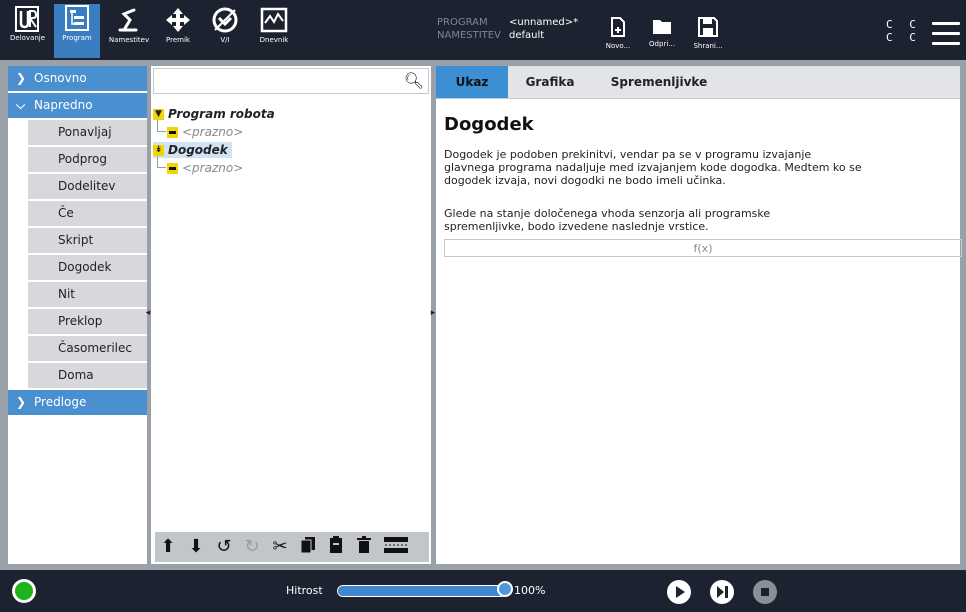 The image size is (966, 612). Describe the element at coordinates (87, 322) in the screenshot. I see `sidebar-item-switch: Preklop` at that location.